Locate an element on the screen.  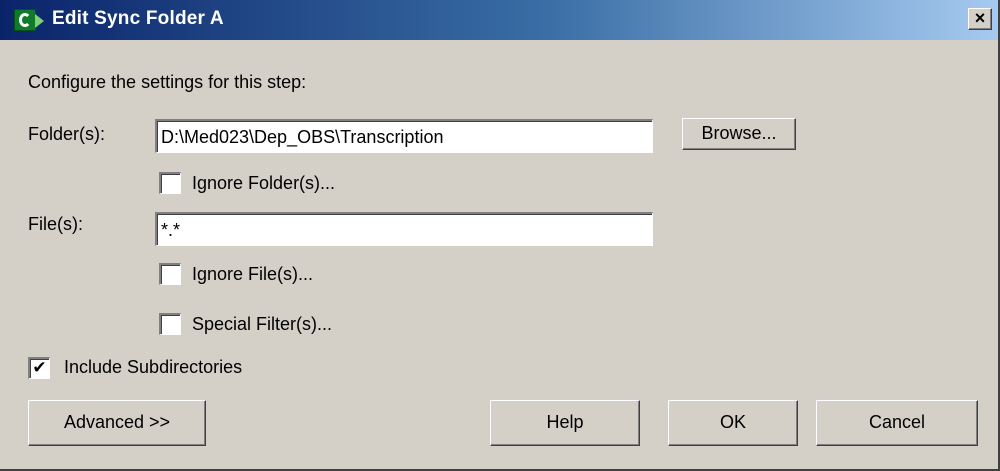
ignore-files-checkbox is located at coordinates (170, 274).